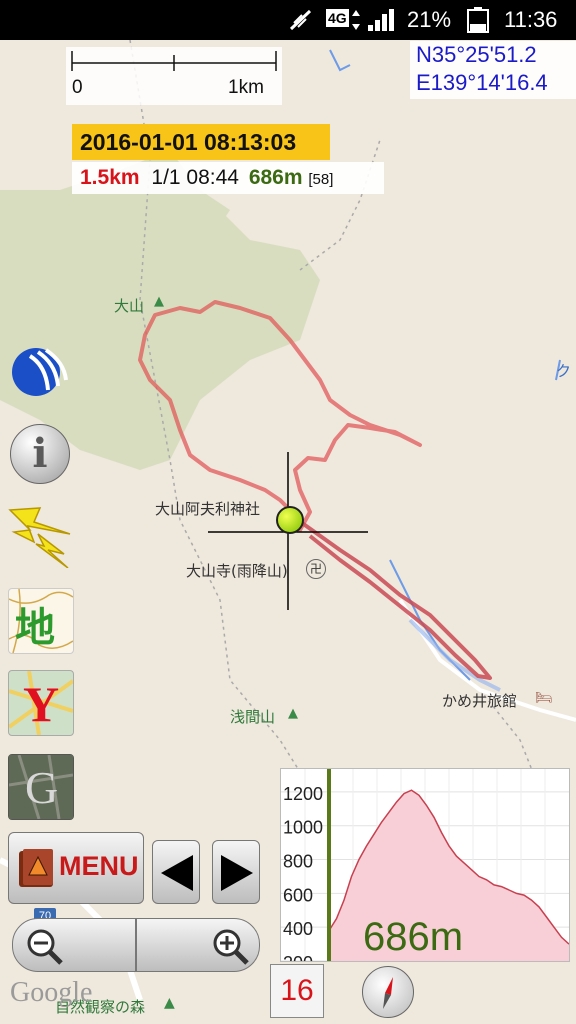  Describe the element at coordinates (74, 945) in the screenshot. I see `zoom-out-button` at that location.